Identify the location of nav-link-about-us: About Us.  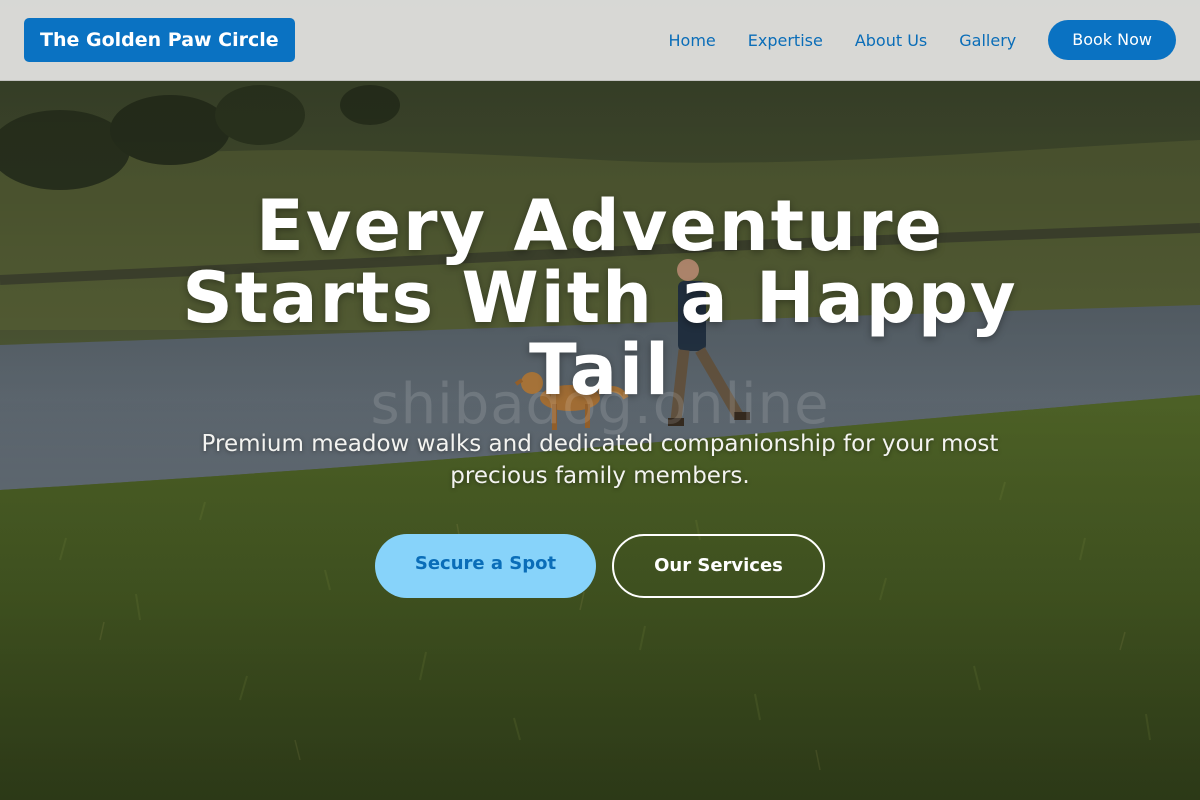
(891, 40).